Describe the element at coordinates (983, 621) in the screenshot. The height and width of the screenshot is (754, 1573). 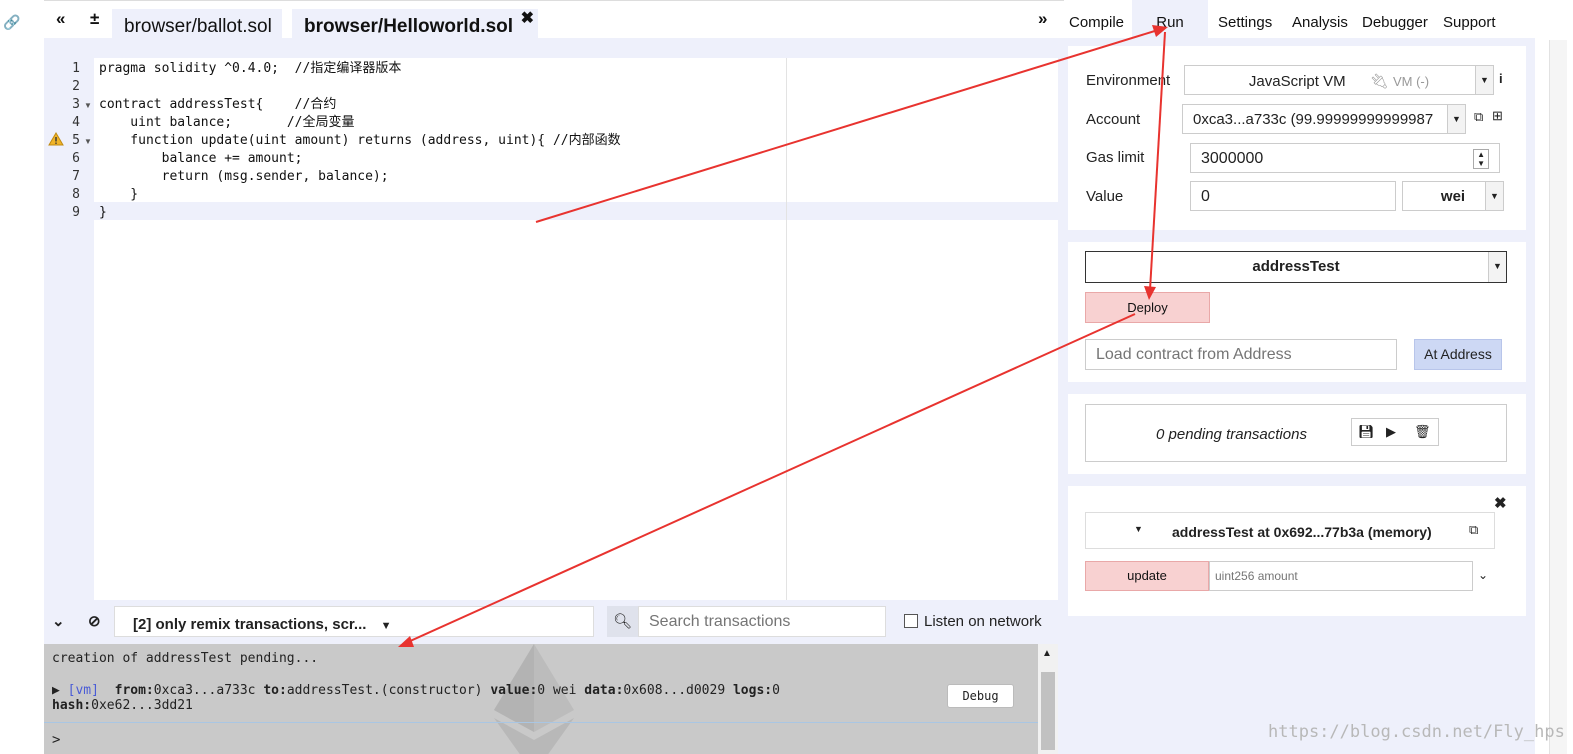
I see `listen-label: Listen on network` at that location.